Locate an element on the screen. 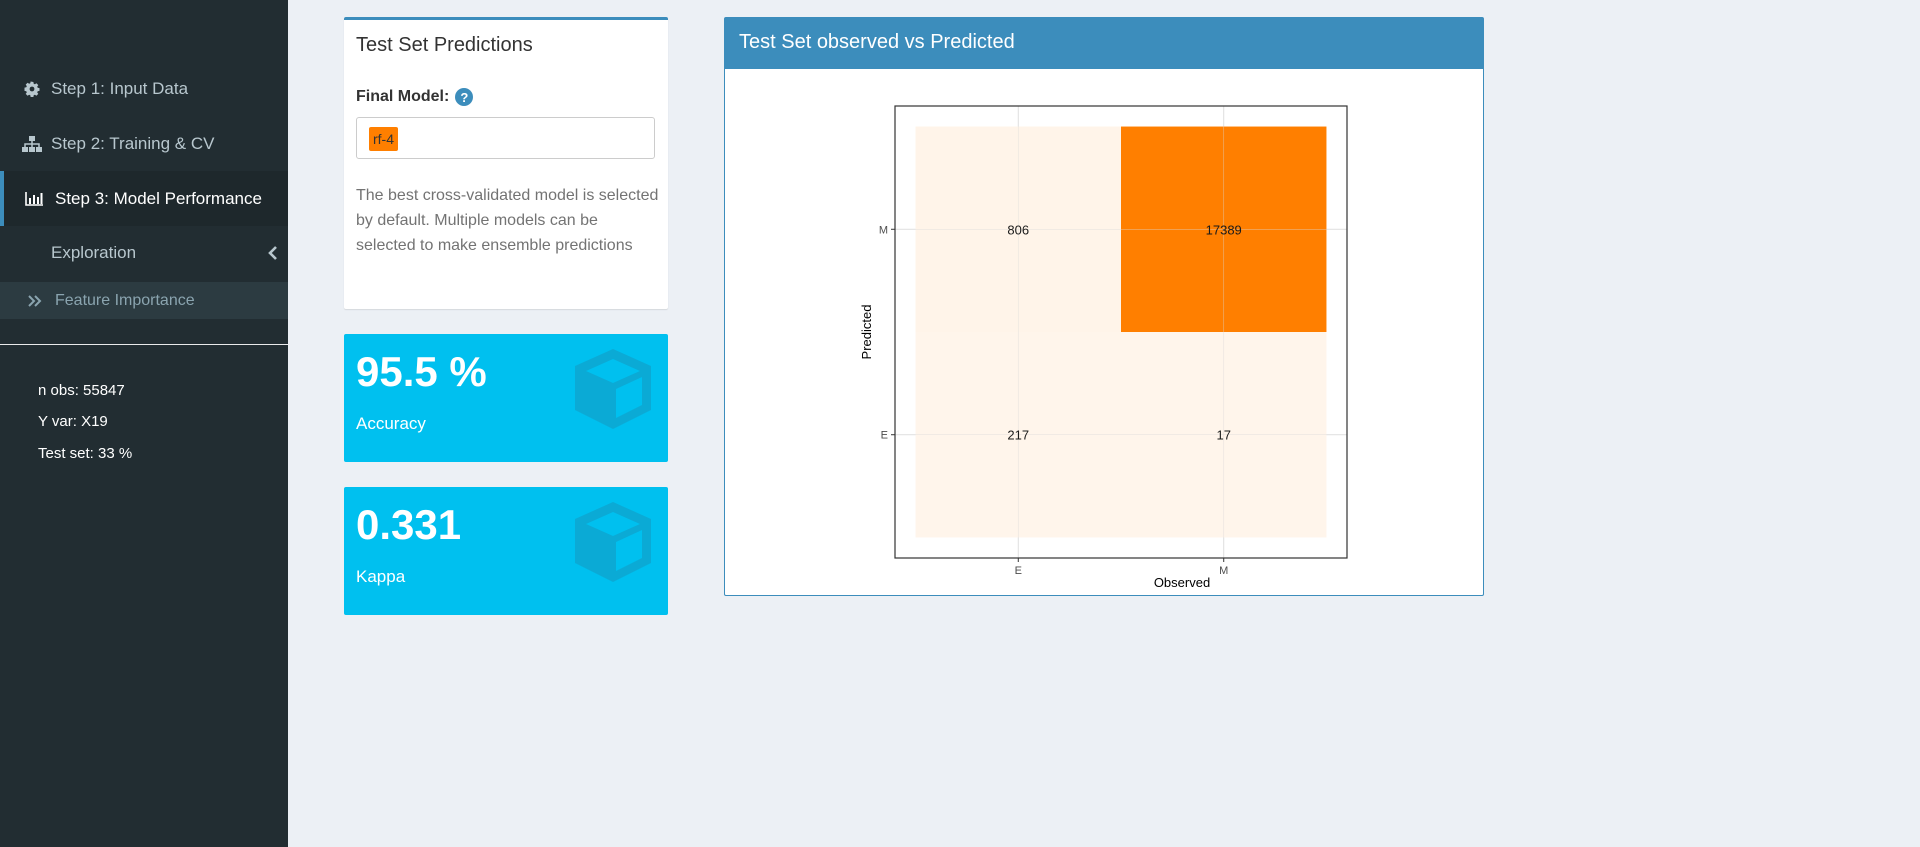  y-tick-label: M is located at coordinates (883, 230).